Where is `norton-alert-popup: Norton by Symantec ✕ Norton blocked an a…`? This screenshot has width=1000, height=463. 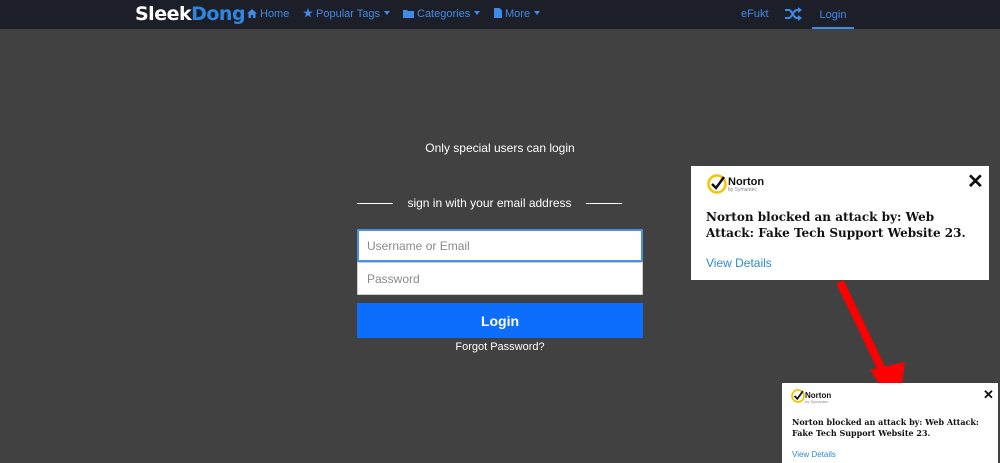
norton-alert-popup: Norton by Symantec ✕ Norton blocked an a… is located at coordinates (840, 223).